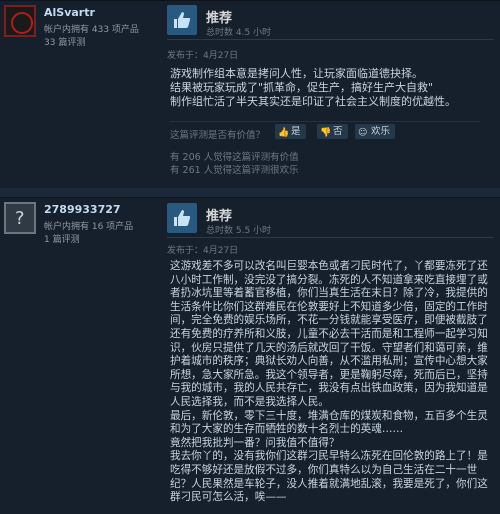 Image resolution: width=500 pixels, height=514 pixels. I want to click on review-line: 这游戏差不多可以改名叫巨婴本色或者刁民时代了，丫都要冻死了还, so click(329, 266).